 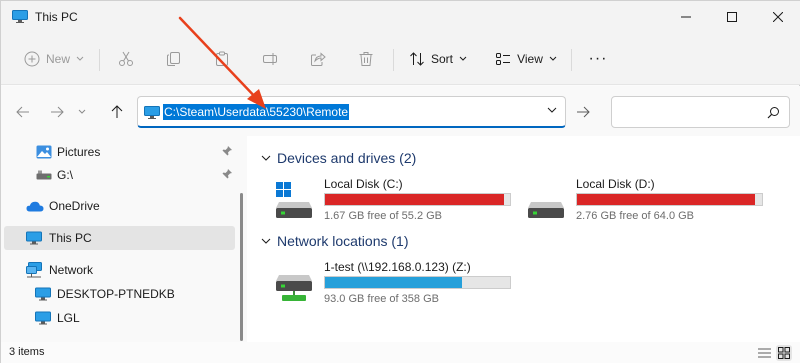 I want to click on command-bar: New Sort View ···, so click(x=400, y=59).